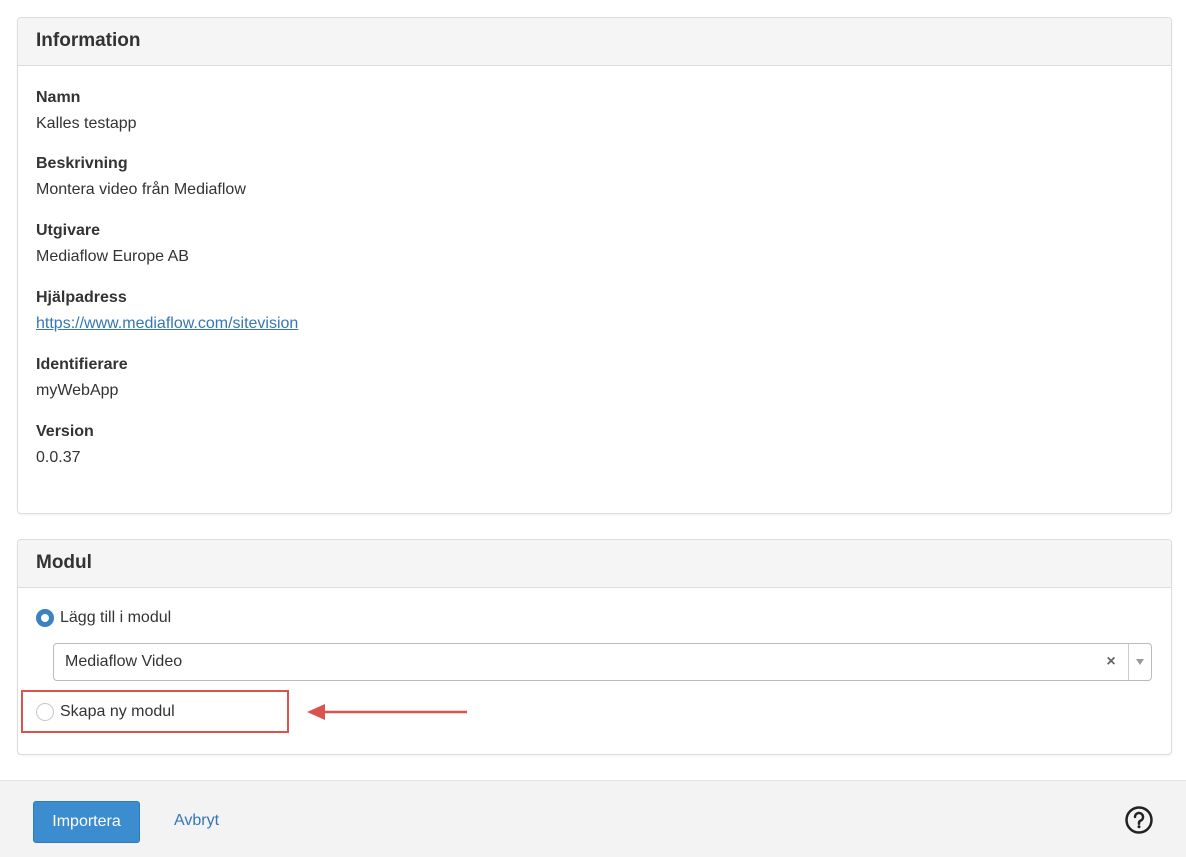  Describe the element at coordinates (68, 230) in the screenshot. I see `field-label: Utgivare` at that location.